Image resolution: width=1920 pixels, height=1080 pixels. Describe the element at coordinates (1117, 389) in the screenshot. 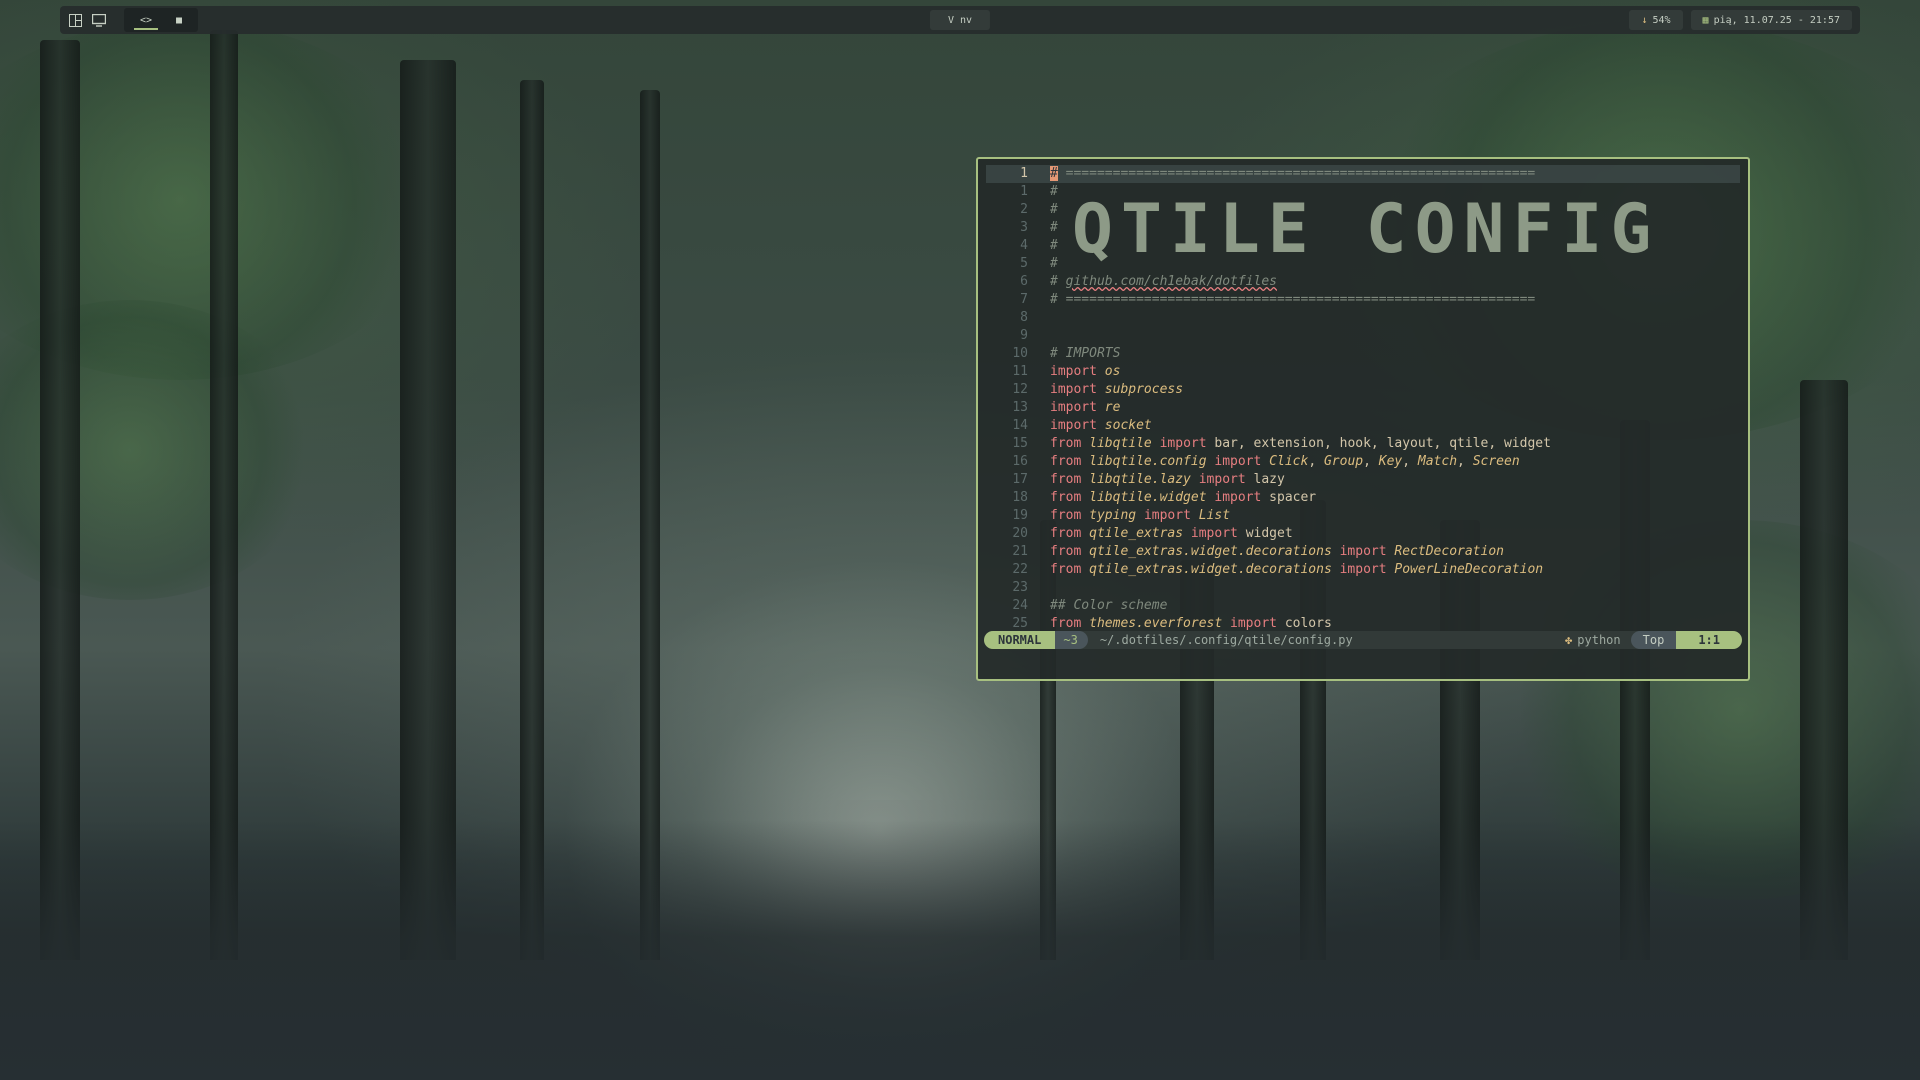

I see `code-text: import subprocess` at that location.